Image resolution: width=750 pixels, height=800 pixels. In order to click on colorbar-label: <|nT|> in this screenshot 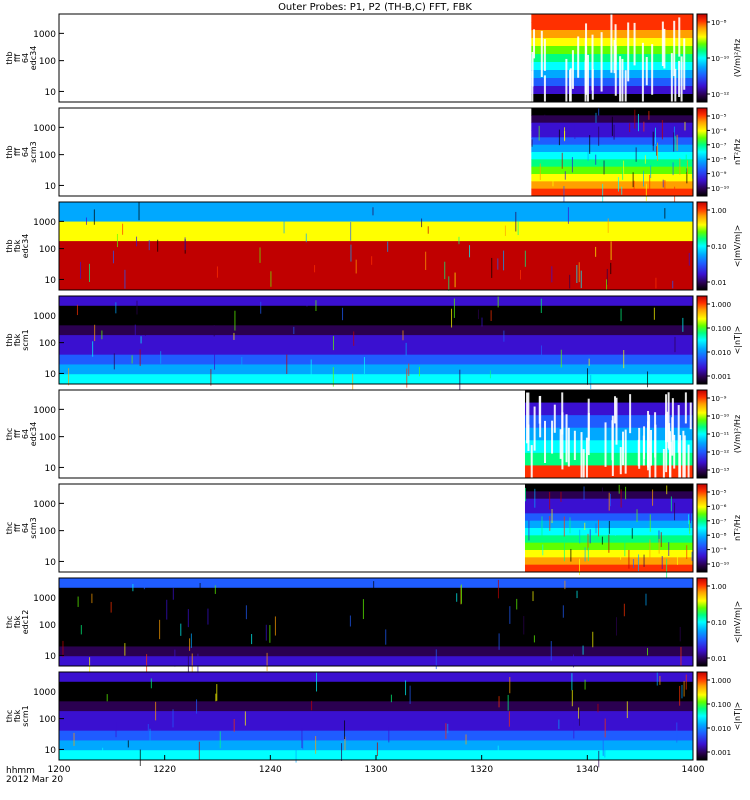, I will do `click(737, 716)`.